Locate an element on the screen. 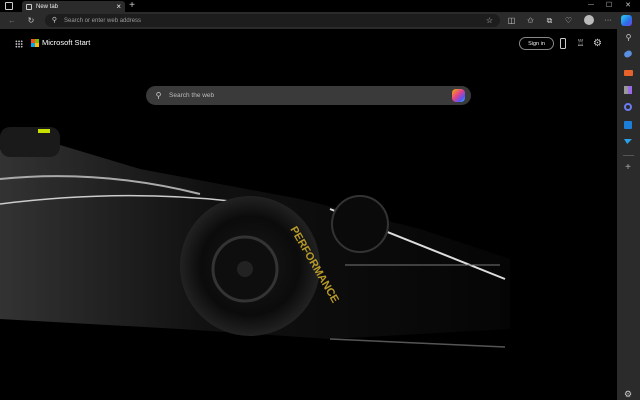 This screenshot has width=640, height=400. favorites-icon: ✩ is located at coordinates (530, 20).